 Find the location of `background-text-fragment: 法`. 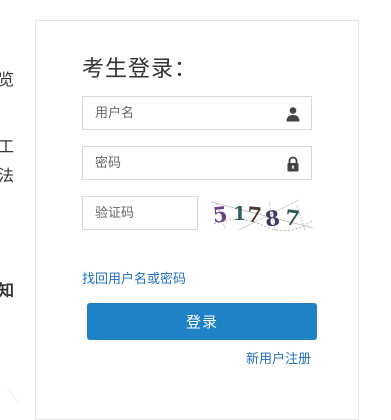

background-text-fragment: 法 is located at coordinates (7, 175).